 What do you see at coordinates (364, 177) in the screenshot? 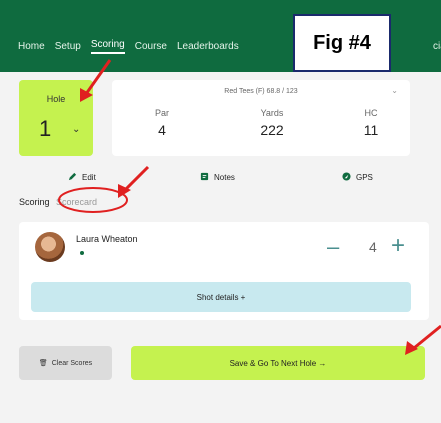
I see `gps-label: GPS` at bounding box center [364, 177].